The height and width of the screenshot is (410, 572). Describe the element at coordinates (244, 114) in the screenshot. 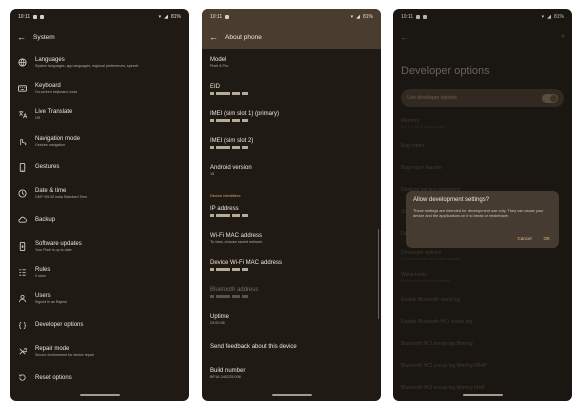

I see `about-item-label: IMEI (sim slot 1) (primary)` at that location.